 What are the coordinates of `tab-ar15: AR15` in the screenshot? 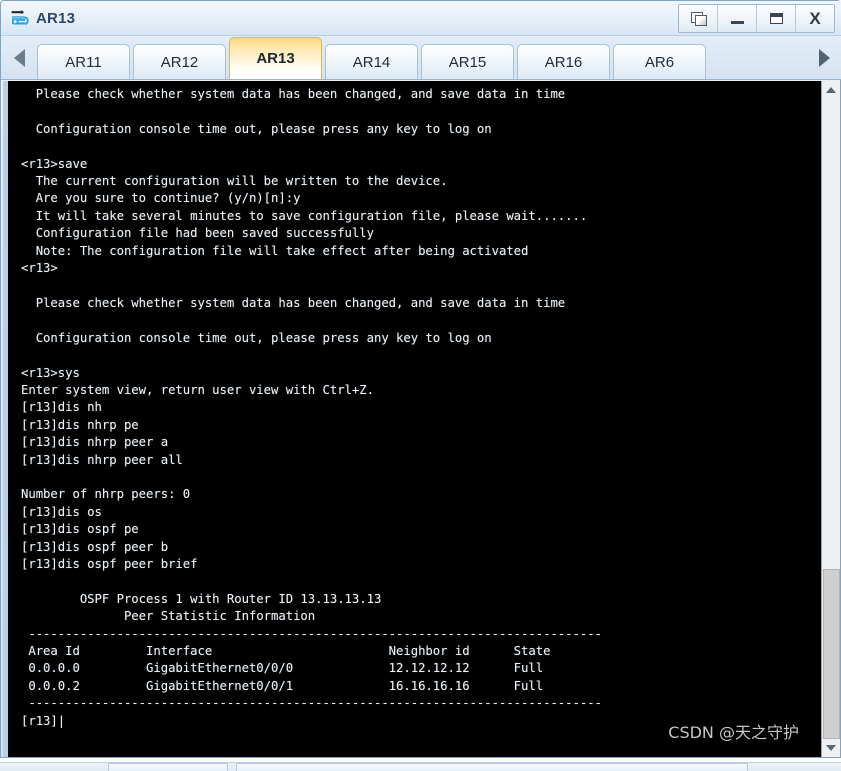 It's located at (467, 61).